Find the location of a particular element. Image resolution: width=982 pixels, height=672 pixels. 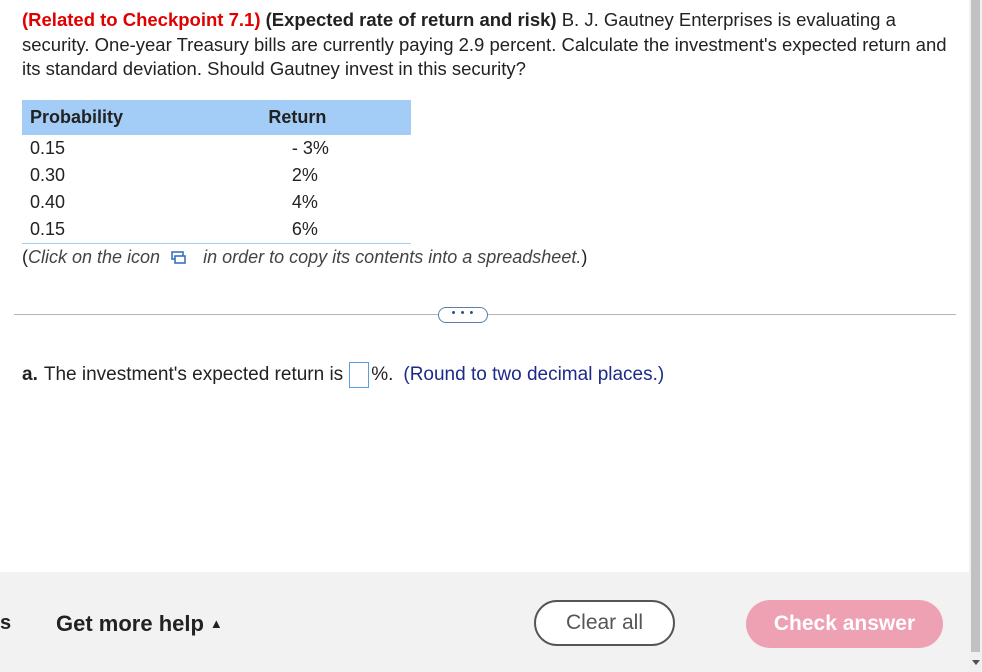

question-topic: (Expected rate of return and risk) is located at coordinates (411, 19).